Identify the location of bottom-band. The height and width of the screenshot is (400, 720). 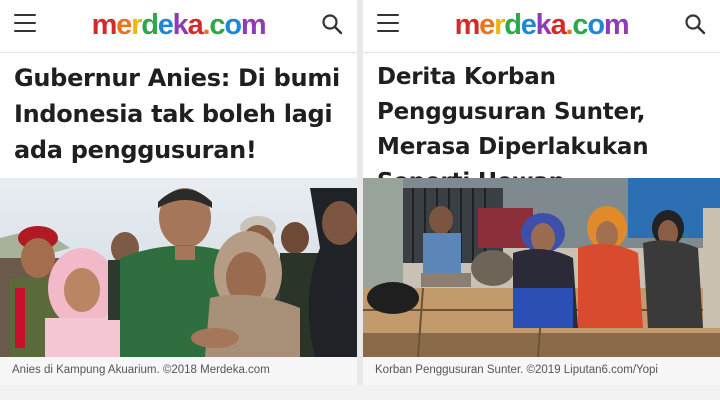
(360, 392).